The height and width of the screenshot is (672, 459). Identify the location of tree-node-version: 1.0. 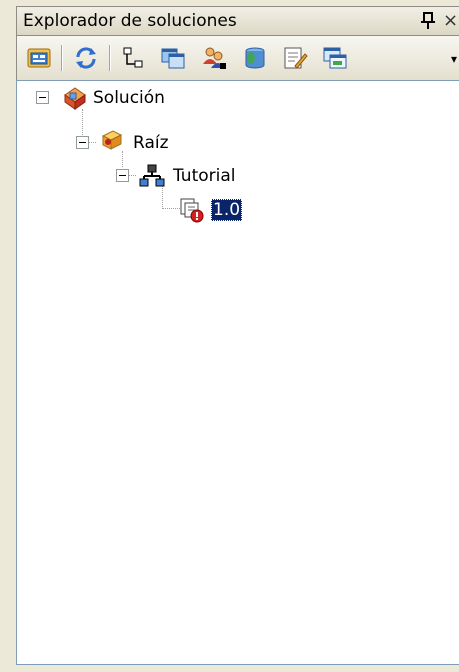
(238, 210).